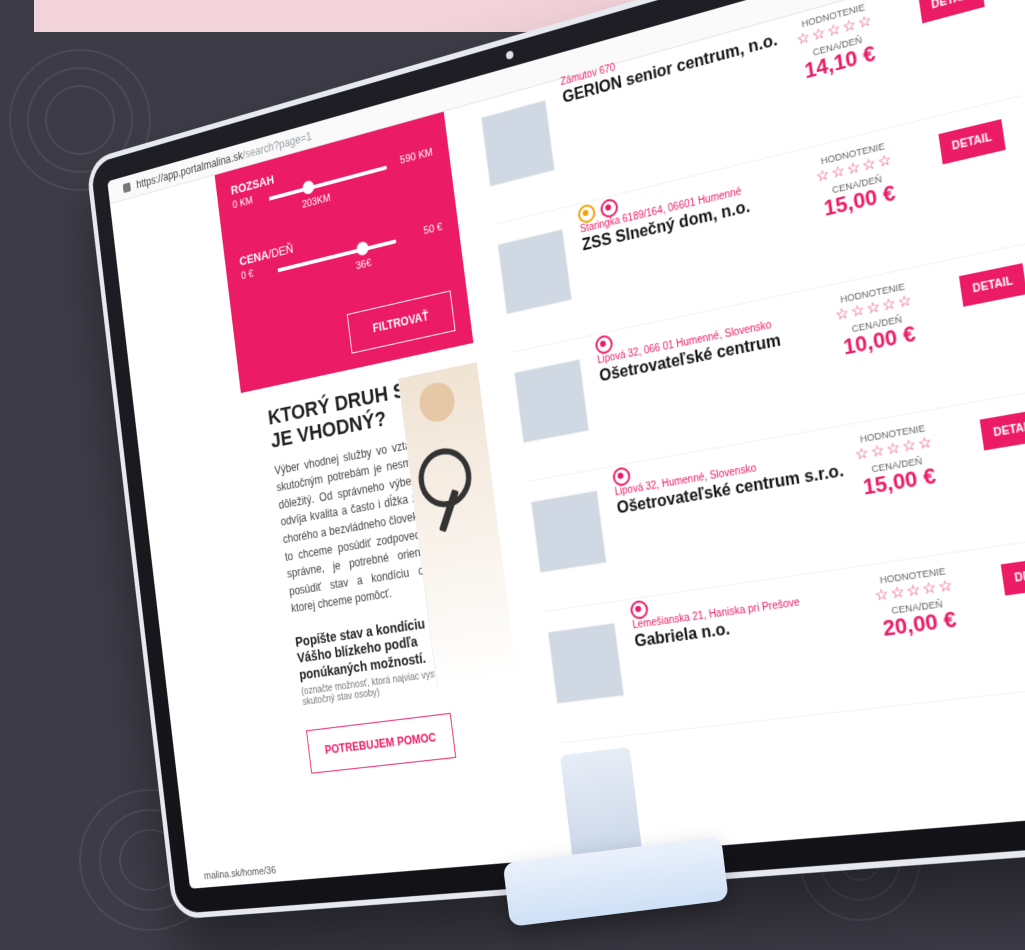 The width and height of the screenshot is (1025, 950). I want to click on rating-price-block: HODNOTENIE ☆☆☆☆☆ CENA/DEŇ 10,00 €, so click(877, 321).